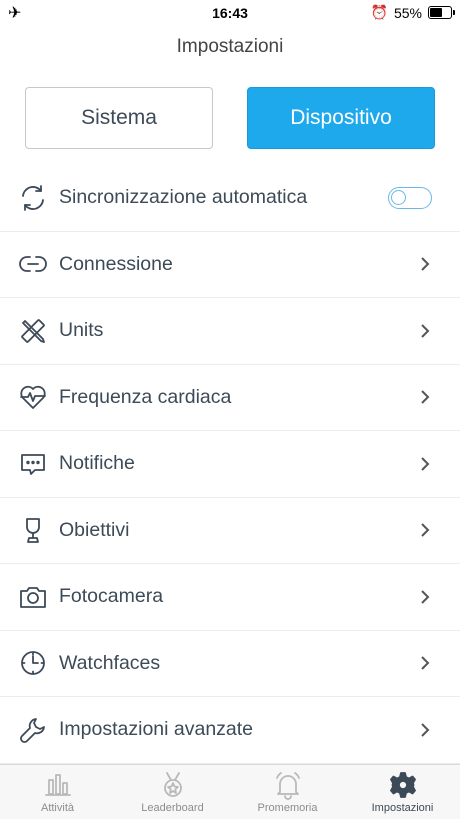  Describe the element at coordinates (230, 331) in the screenshot. I see `row-units: Units` at that location.